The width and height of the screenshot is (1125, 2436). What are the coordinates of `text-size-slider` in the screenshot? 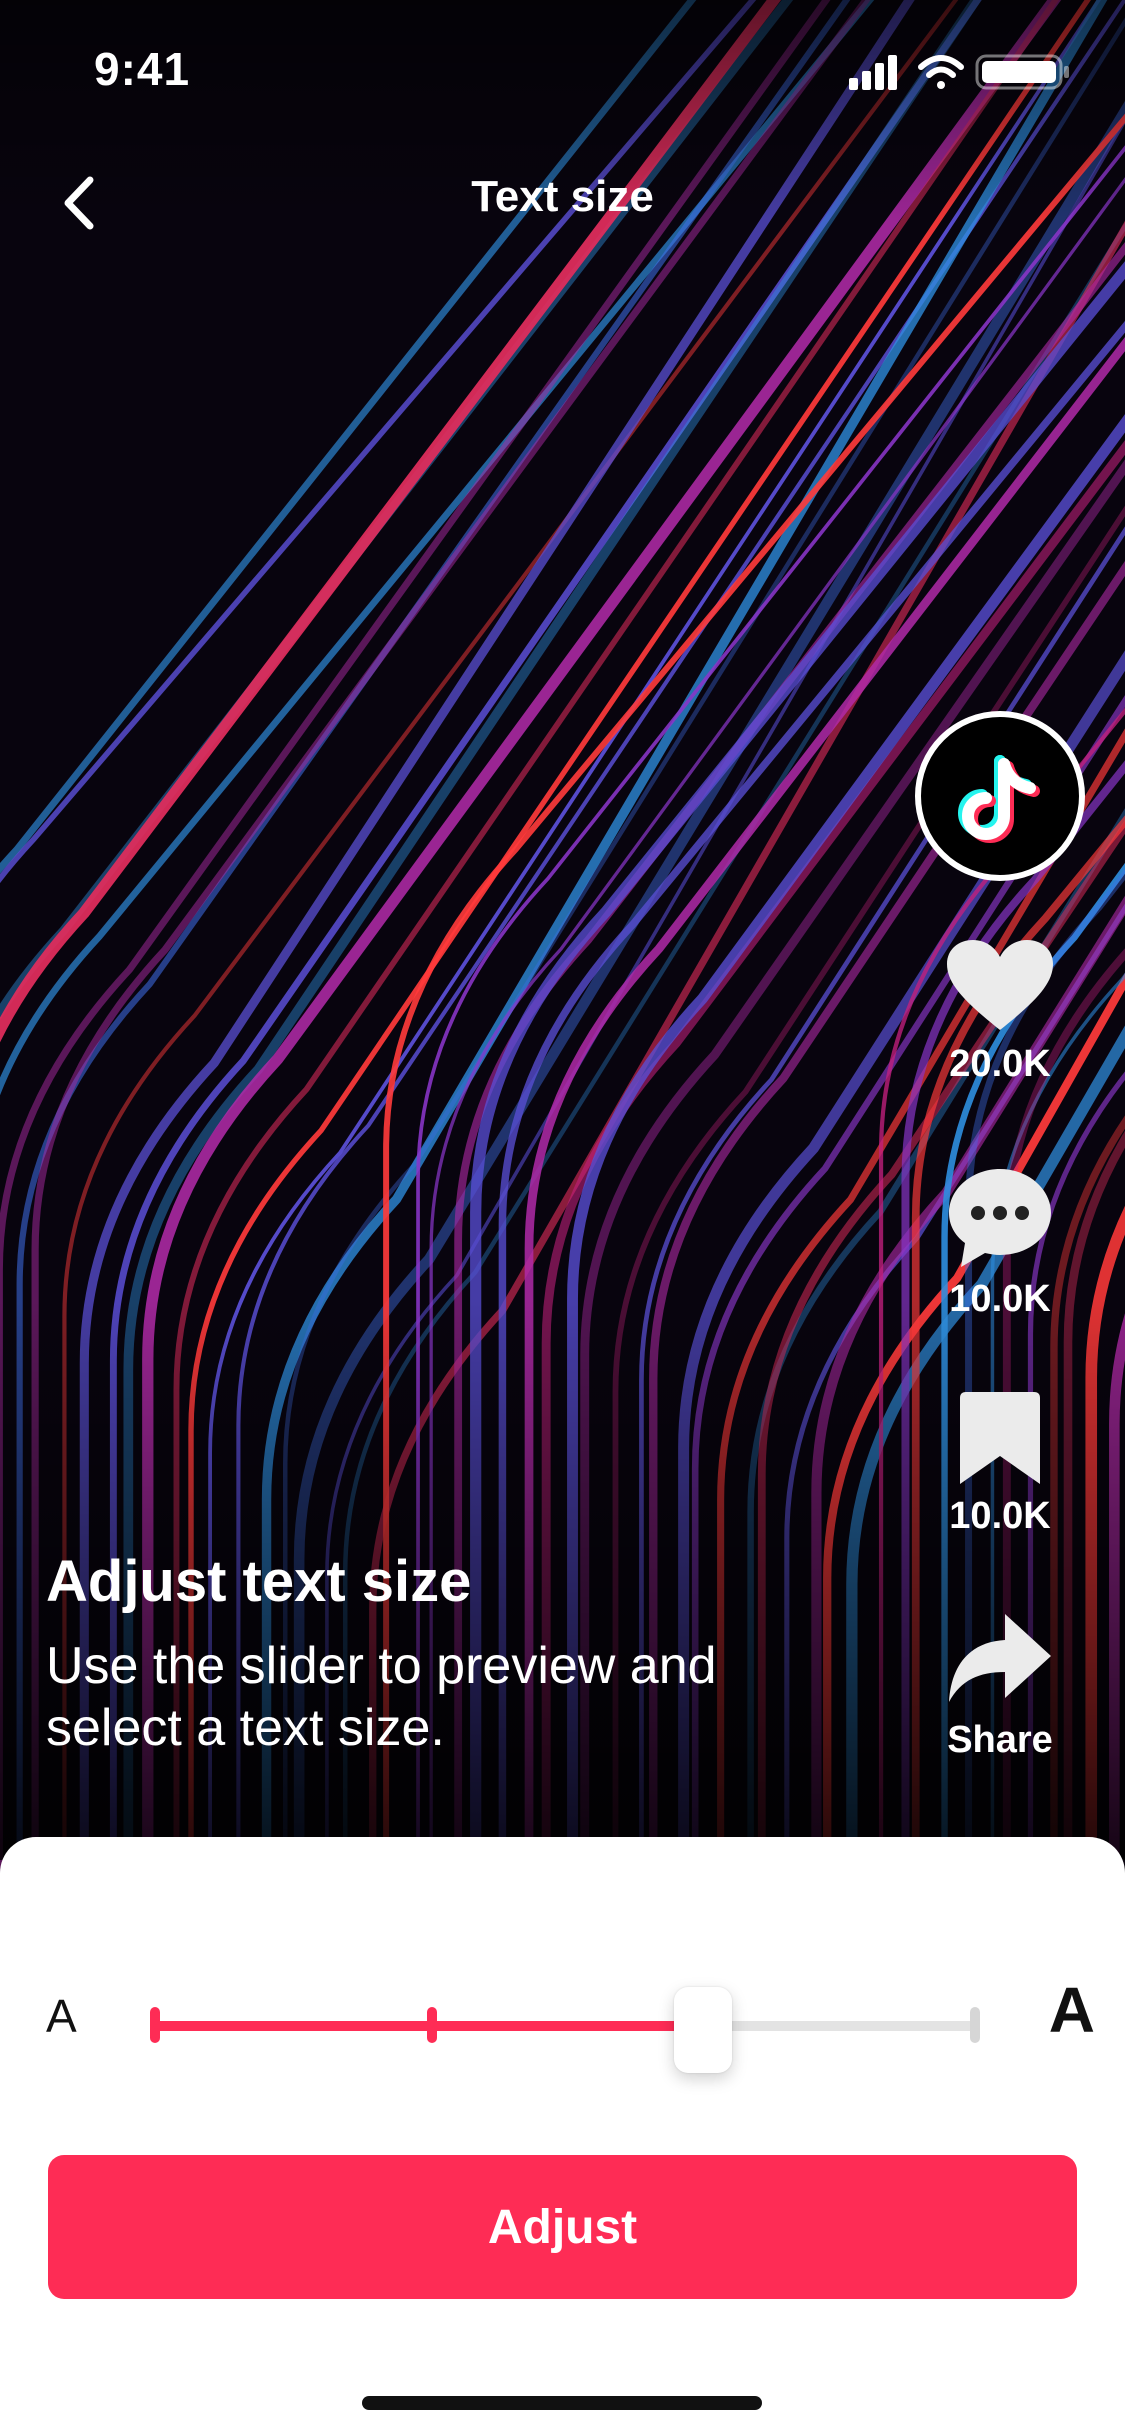 It's located at (565, 2030).